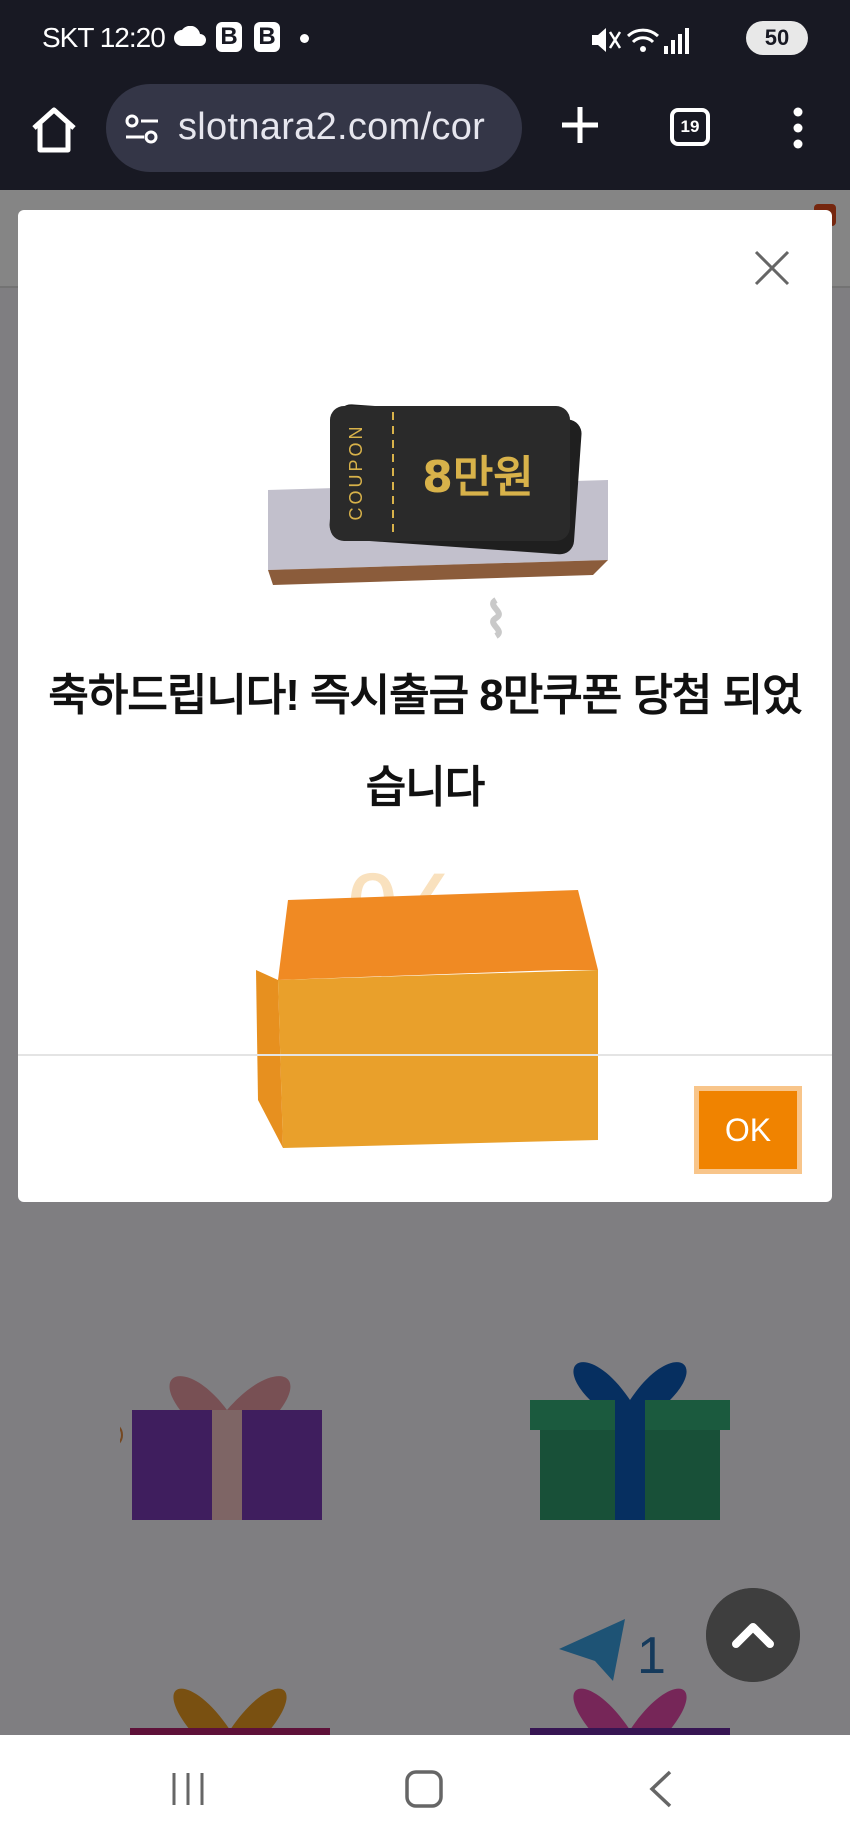 The image size is (850, 1842). Describe the element at coordinates (661, 1789) in the screenshot. I see `back-icon` at that location.